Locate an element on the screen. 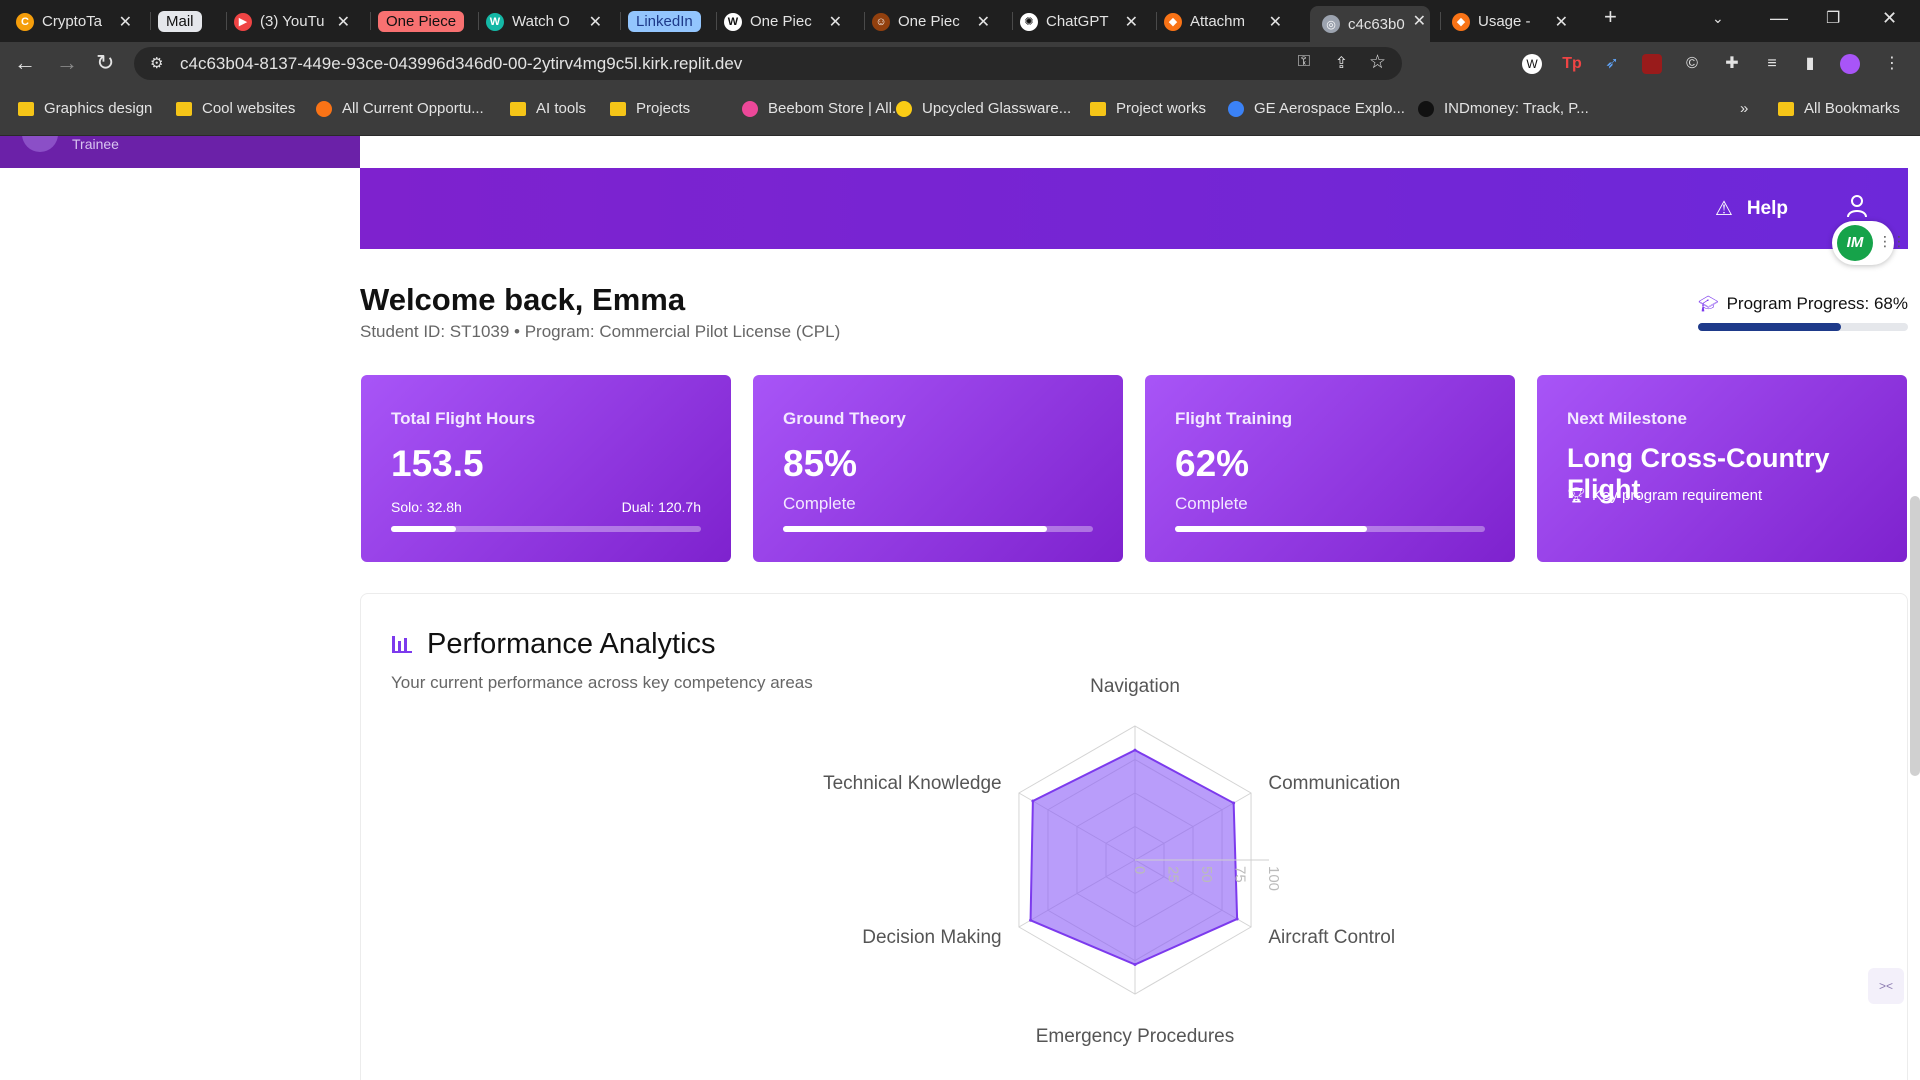  tab-title: ChatGPT is located at coordinates (1077, 21).